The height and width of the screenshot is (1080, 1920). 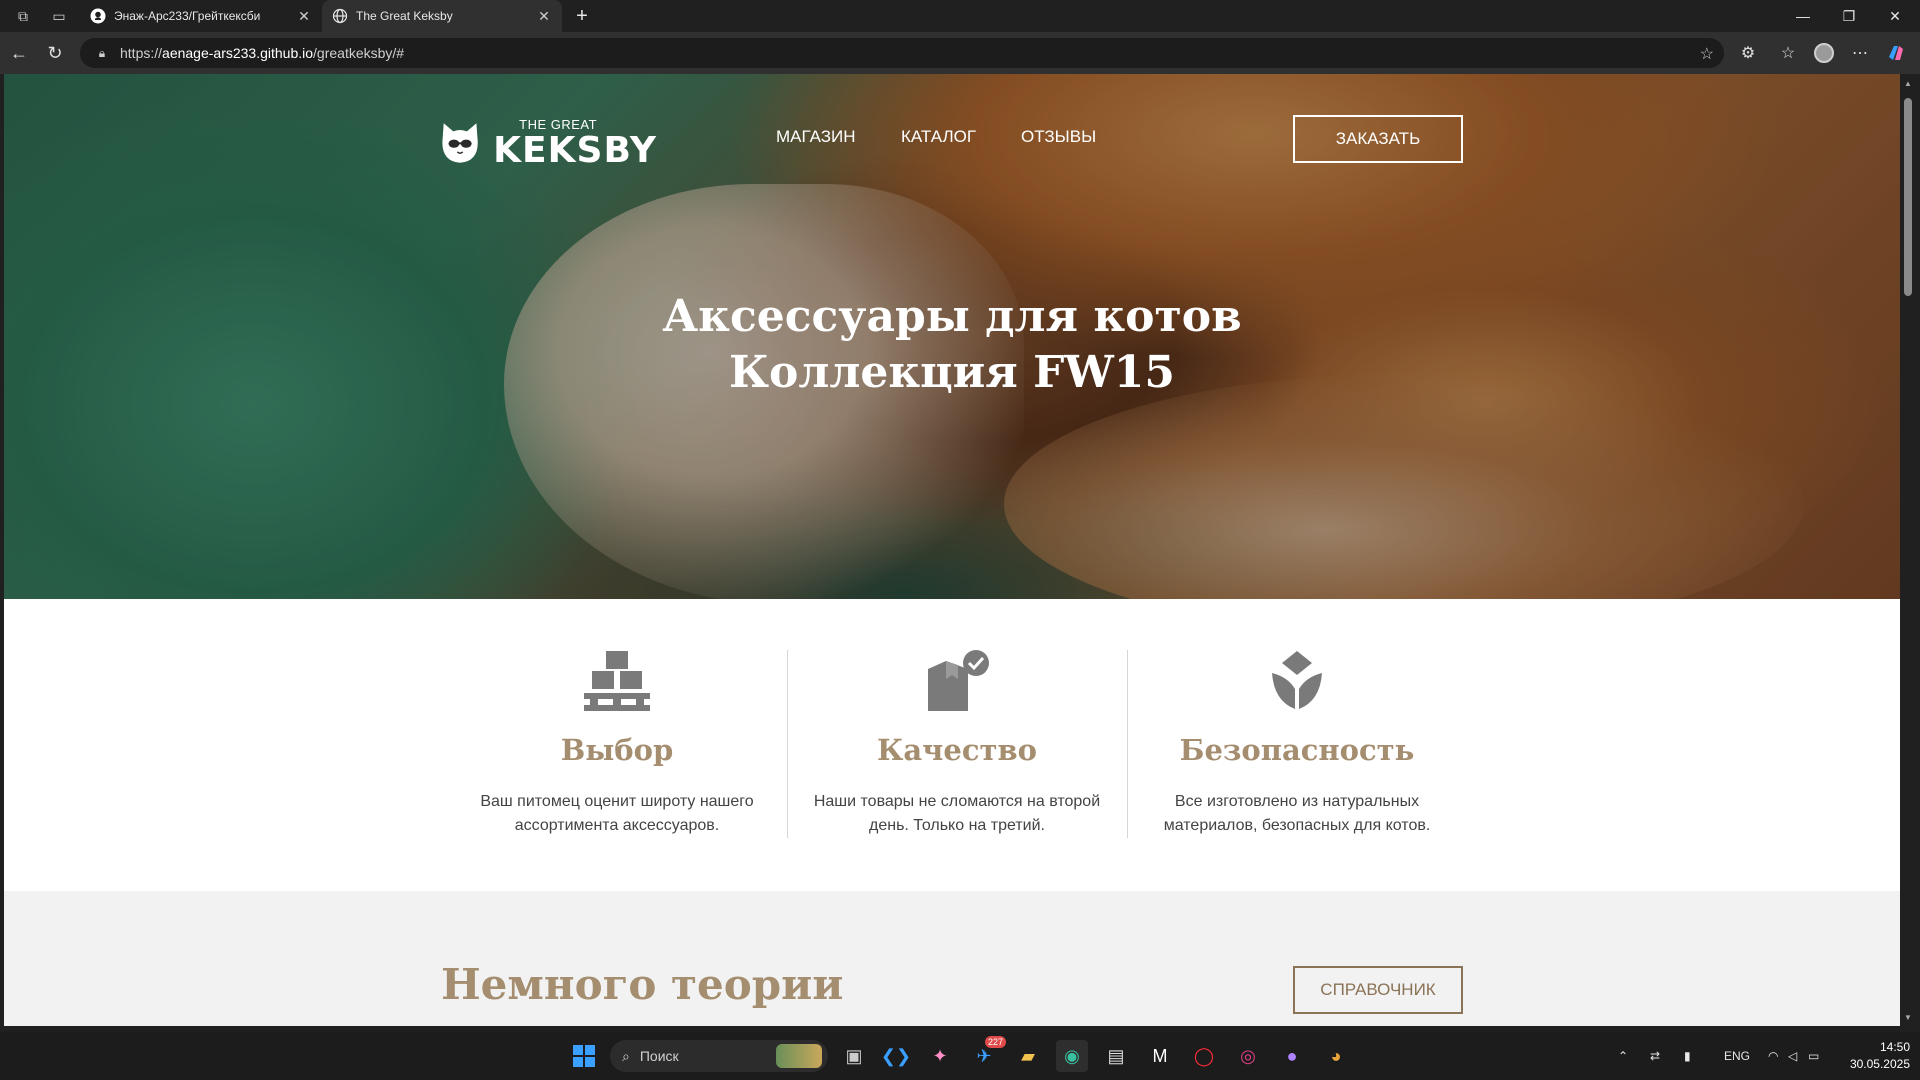 What do you see at coordinates (1204, 1056) in the screenshot?
I see `opera-icon: ◯` at bounding box center [1204, 1056].